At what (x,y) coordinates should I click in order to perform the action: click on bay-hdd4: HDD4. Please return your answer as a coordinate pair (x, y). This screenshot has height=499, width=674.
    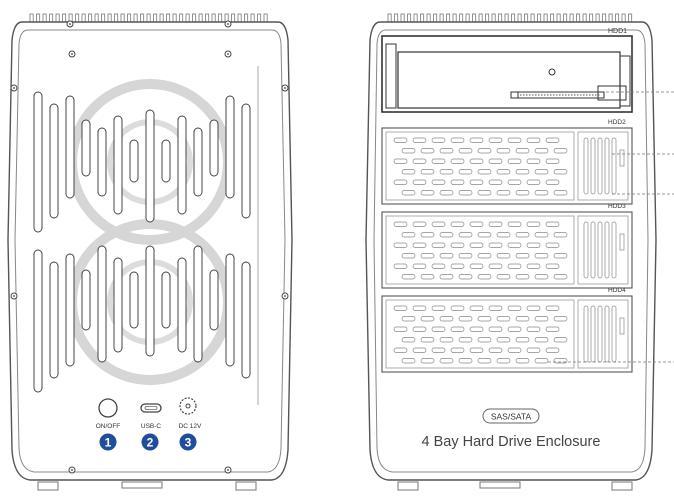
    Looking at the image, I should click on (507, 330).